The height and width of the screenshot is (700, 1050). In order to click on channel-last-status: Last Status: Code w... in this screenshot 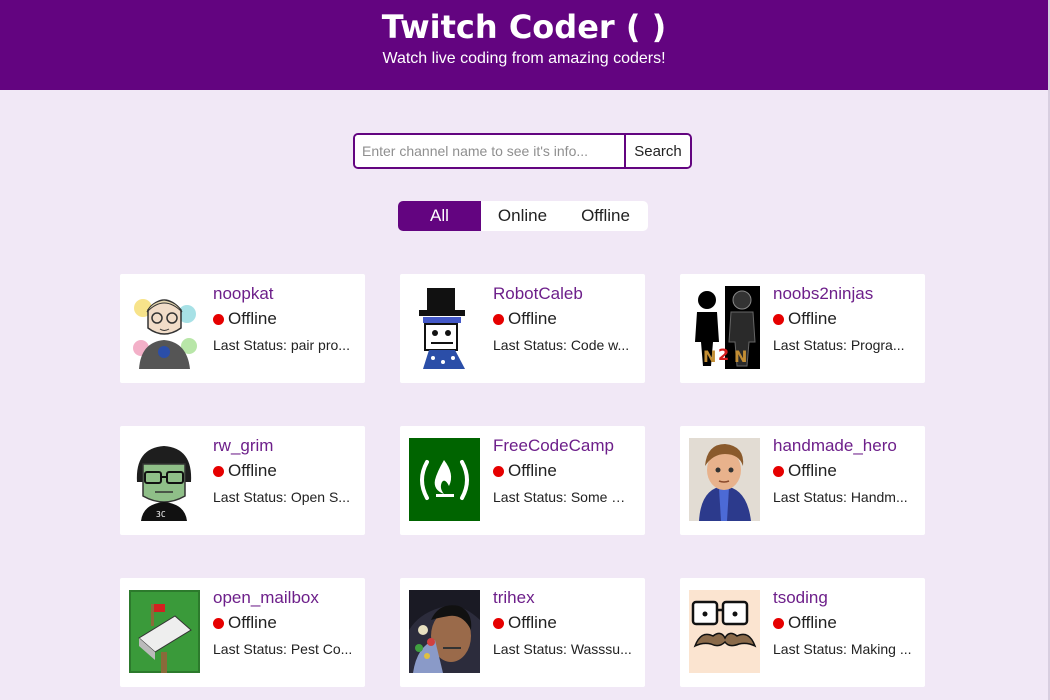, I will do `click(561, 345)`.